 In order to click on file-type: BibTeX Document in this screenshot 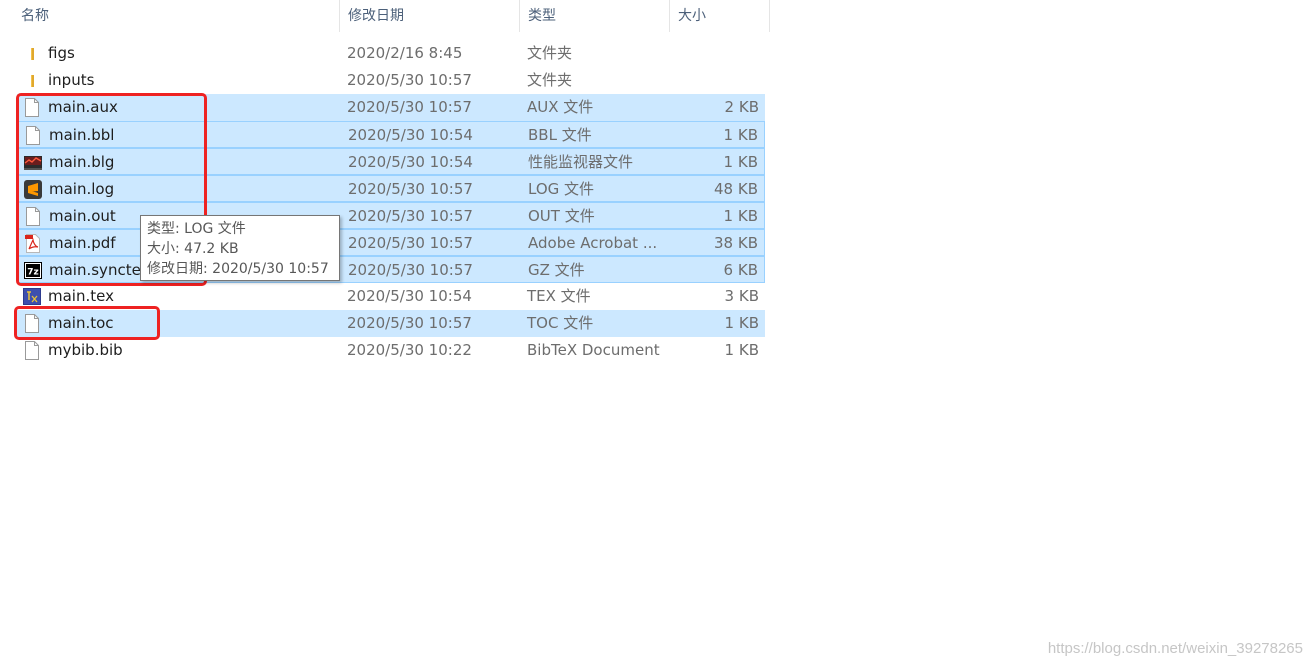, I will do `click(593, 350)`.